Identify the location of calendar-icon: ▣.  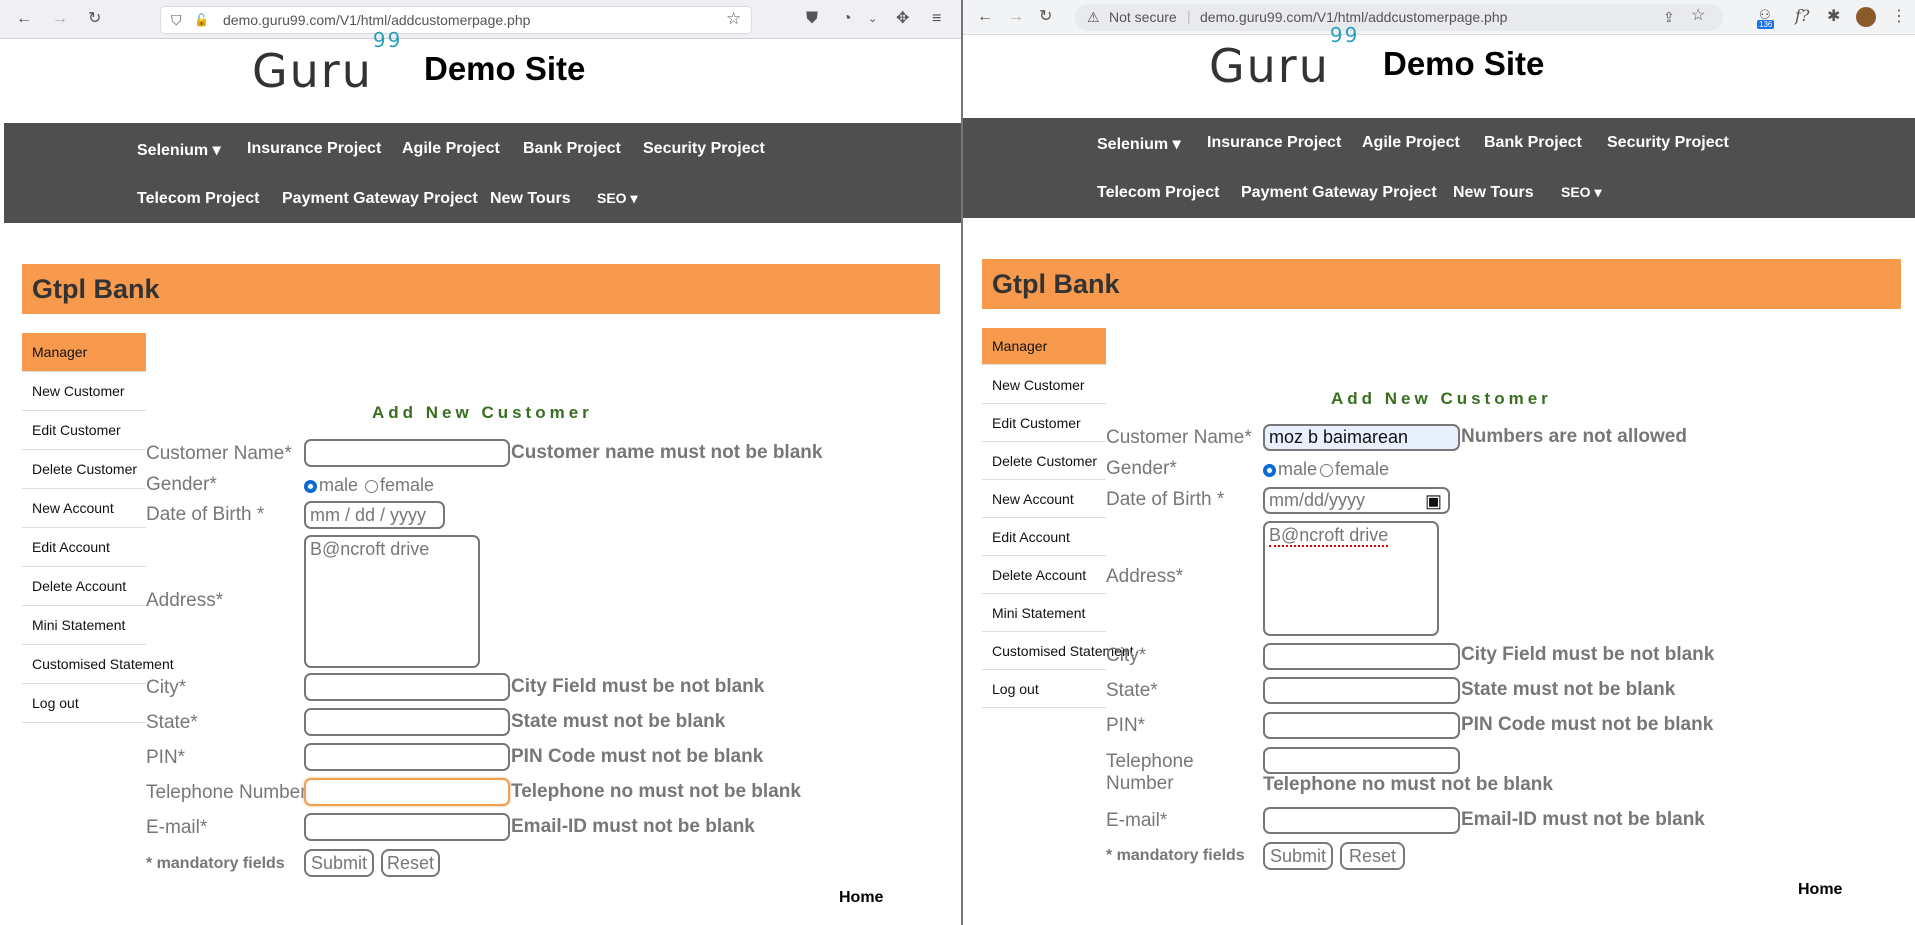
(1433, 501).